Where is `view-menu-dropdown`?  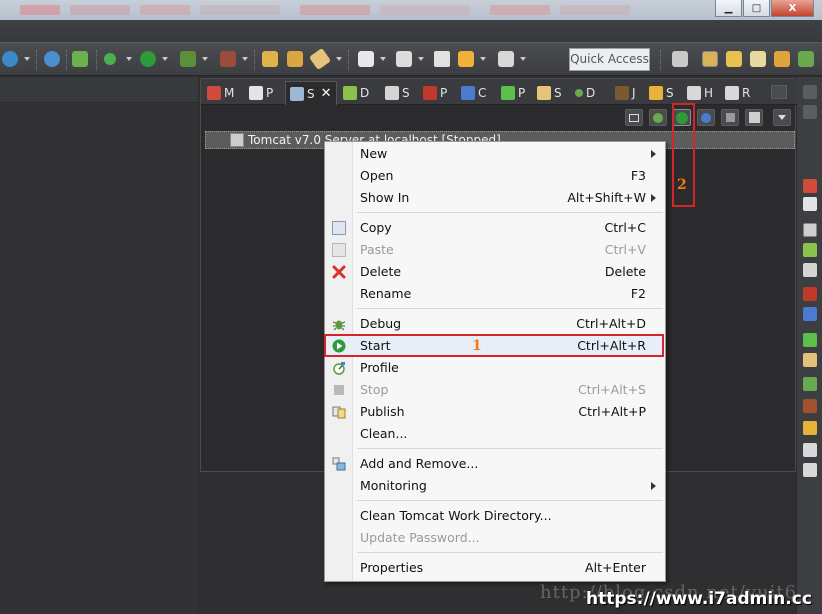
view-menu-dropdown is located at coordinates (782, 117).